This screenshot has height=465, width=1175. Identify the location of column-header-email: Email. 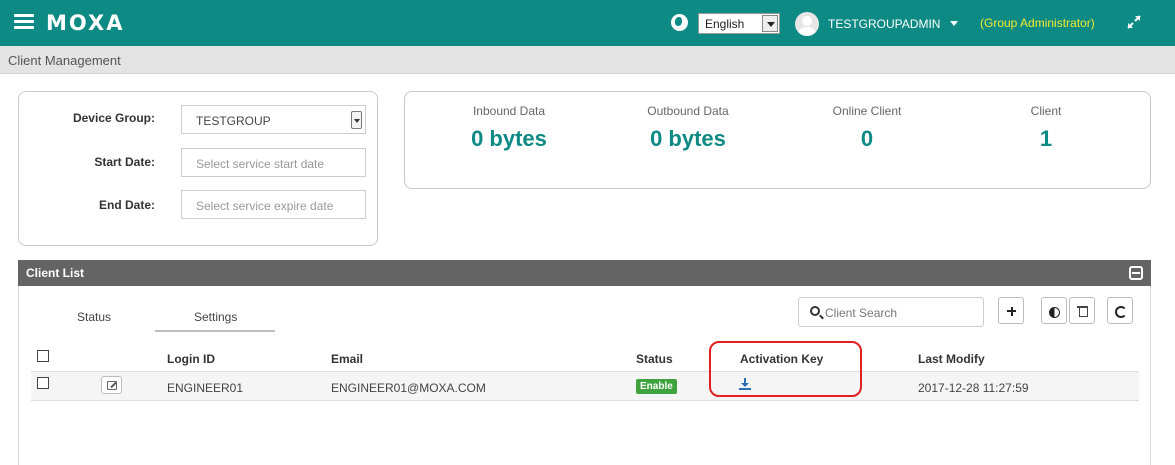
(347, 359).